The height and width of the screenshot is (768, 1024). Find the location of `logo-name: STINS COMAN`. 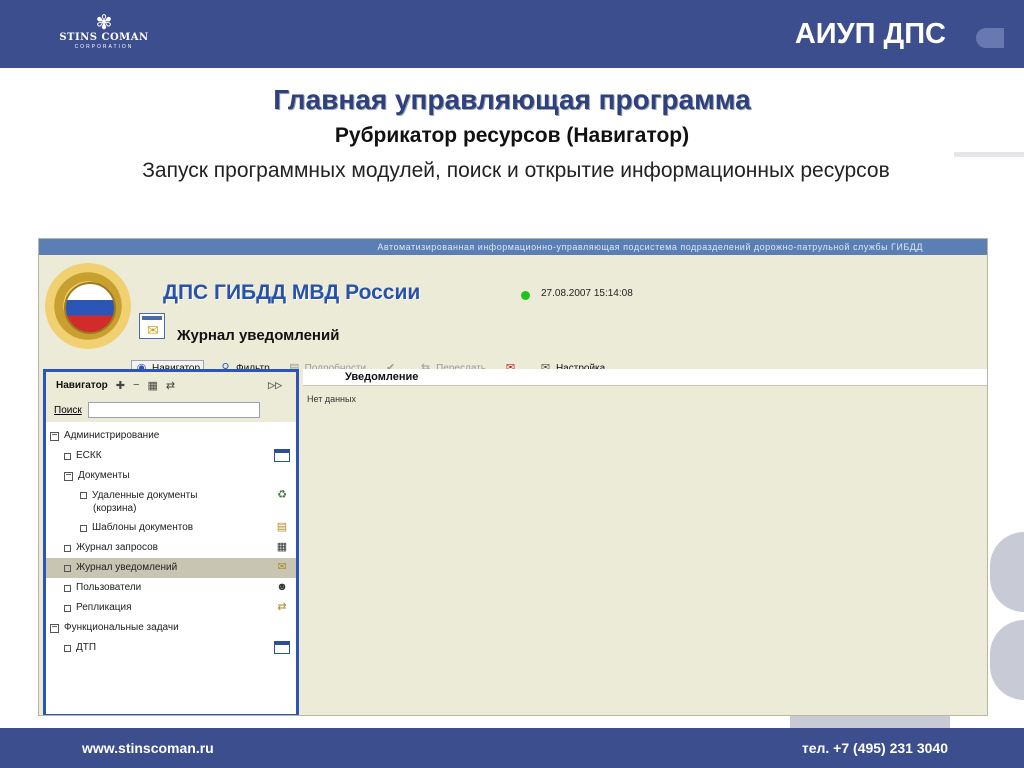

logo-name: STINS COMAN is located at coordinates (104, 37).